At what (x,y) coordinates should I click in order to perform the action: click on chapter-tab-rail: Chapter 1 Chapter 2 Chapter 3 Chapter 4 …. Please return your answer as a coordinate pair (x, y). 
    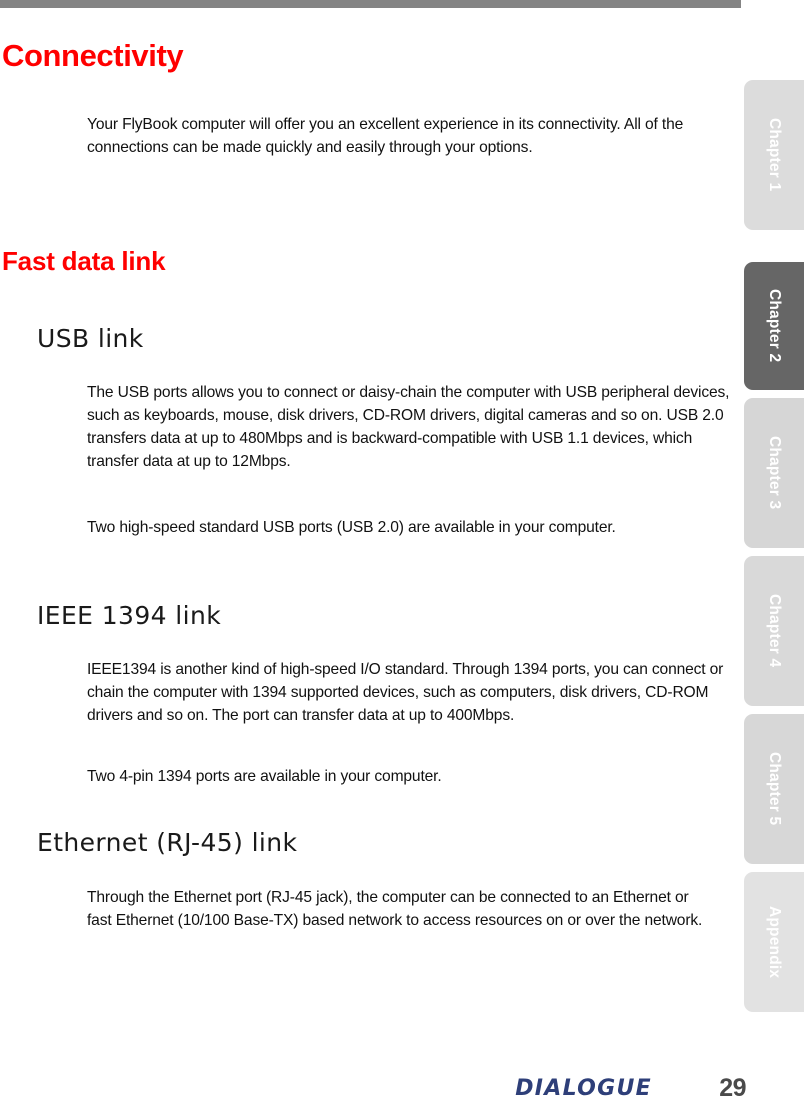
    Looking at the image, I should click on (772, 557).